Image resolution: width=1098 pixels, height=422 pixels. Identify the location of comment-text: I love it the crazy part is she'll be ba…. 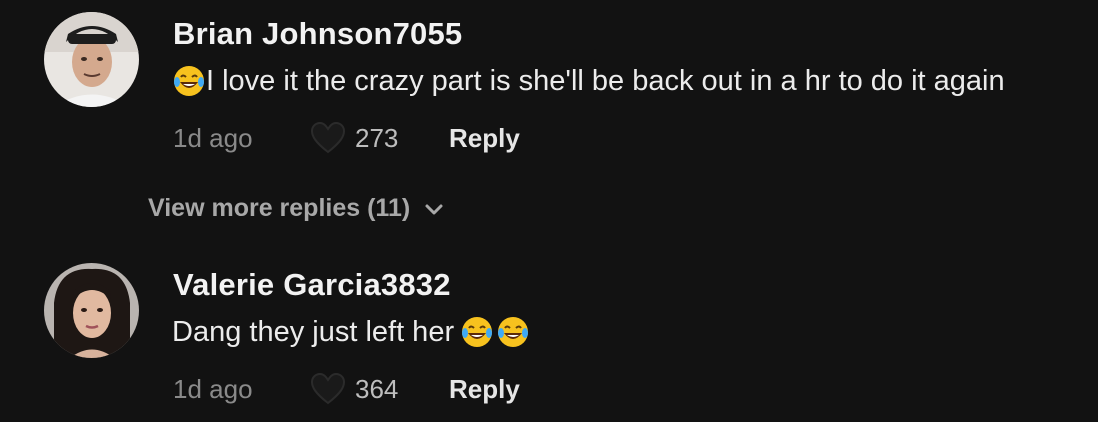
(588, 81).